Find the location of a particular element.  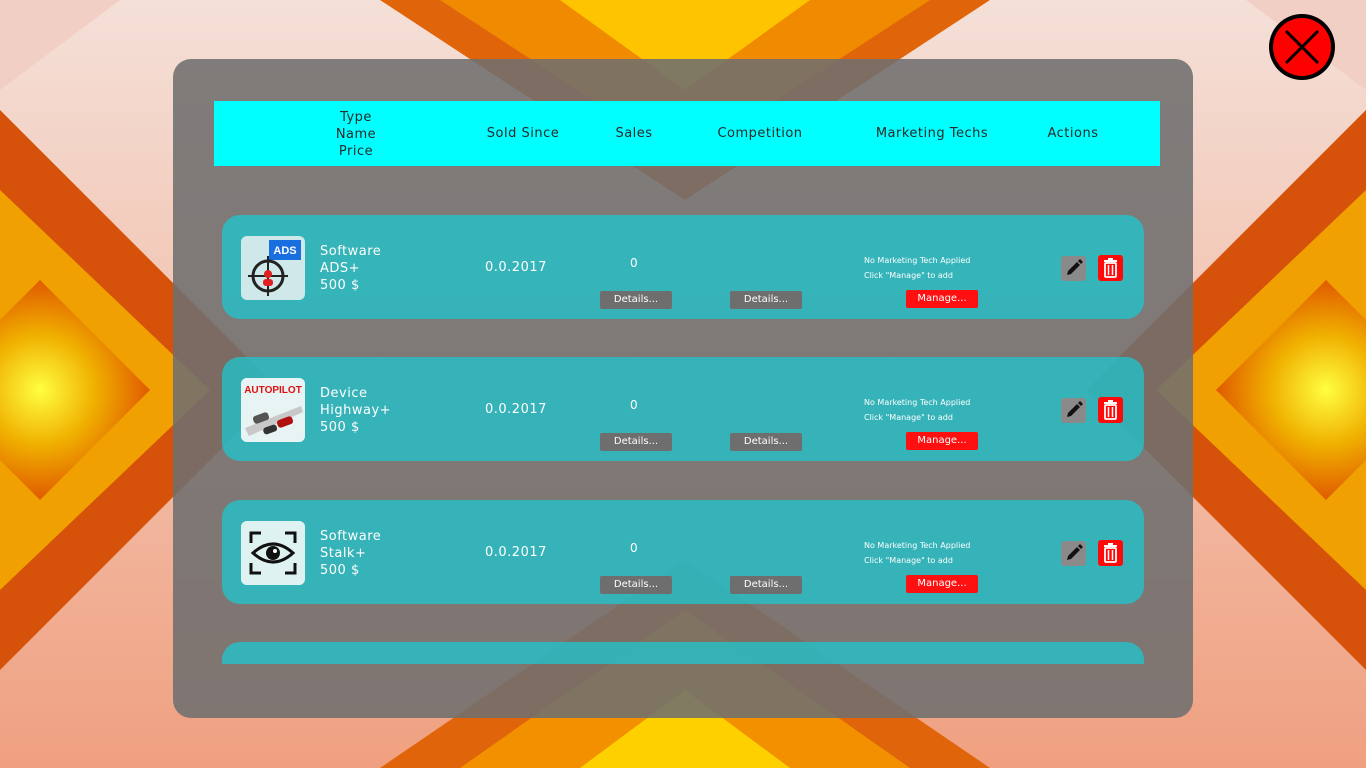

autopilot-car-icon: AUTOPILOT is located at coordinates (273, 410).